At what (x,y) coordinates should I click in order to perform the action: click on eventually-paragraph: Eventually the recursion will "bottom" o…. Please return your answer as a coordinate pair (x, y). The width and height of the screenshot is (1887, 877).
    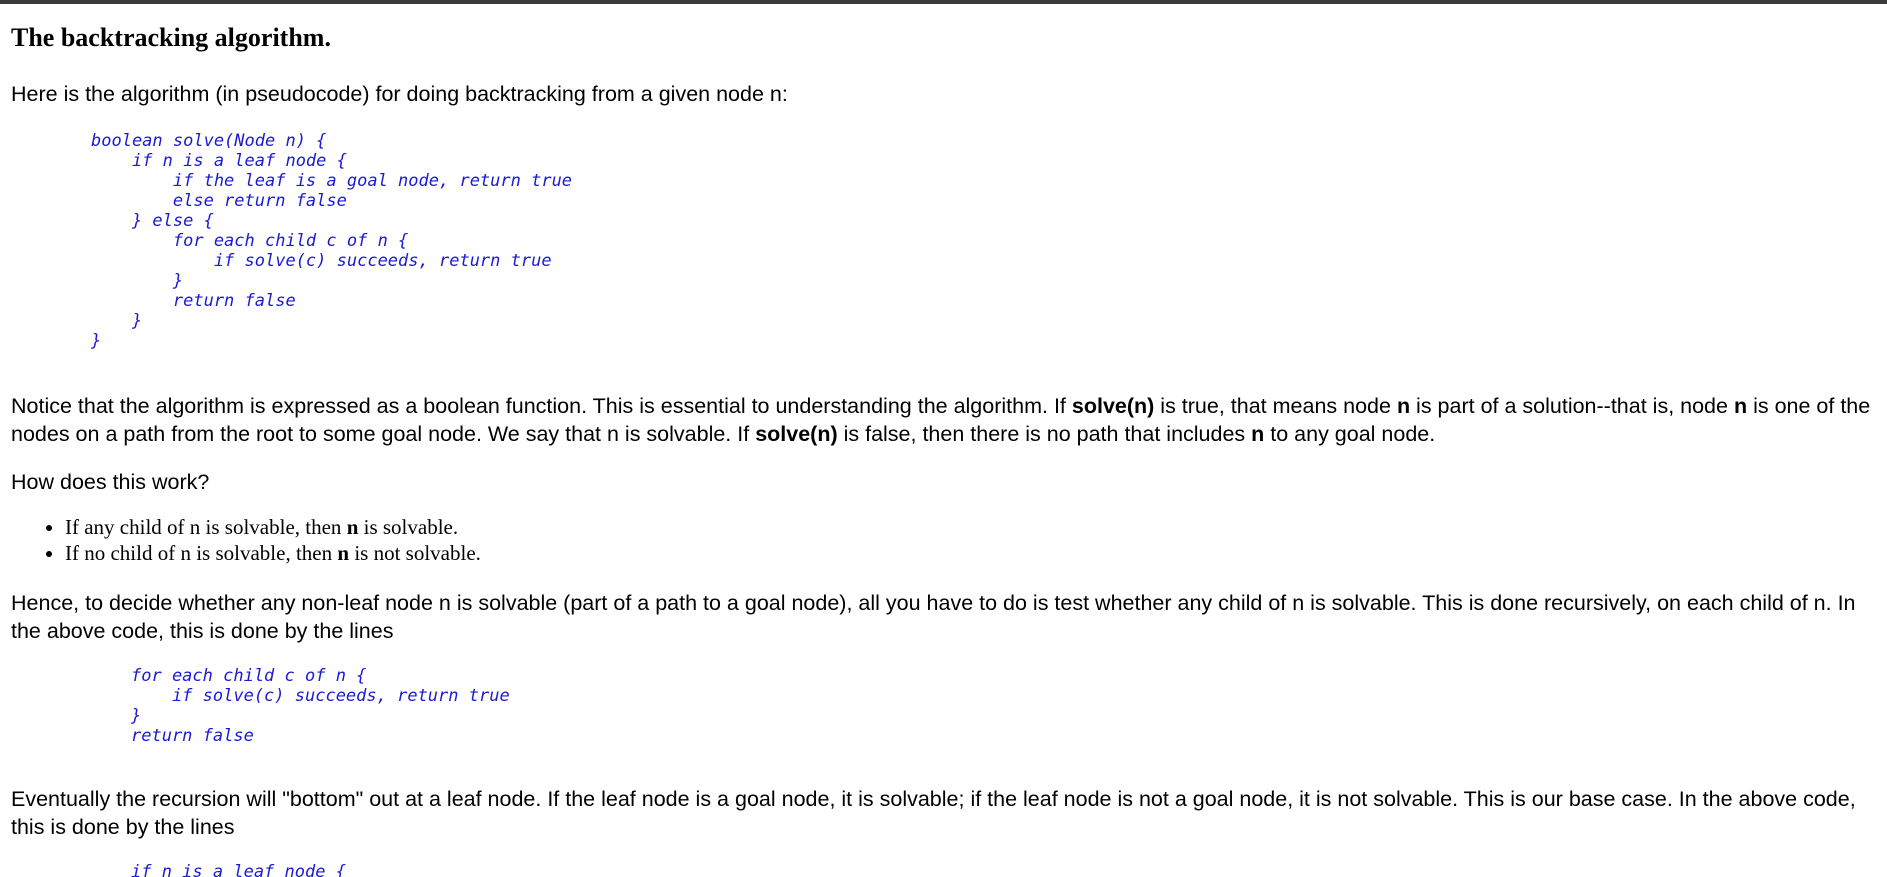
    Looking at the image, I should click on (933, 813).